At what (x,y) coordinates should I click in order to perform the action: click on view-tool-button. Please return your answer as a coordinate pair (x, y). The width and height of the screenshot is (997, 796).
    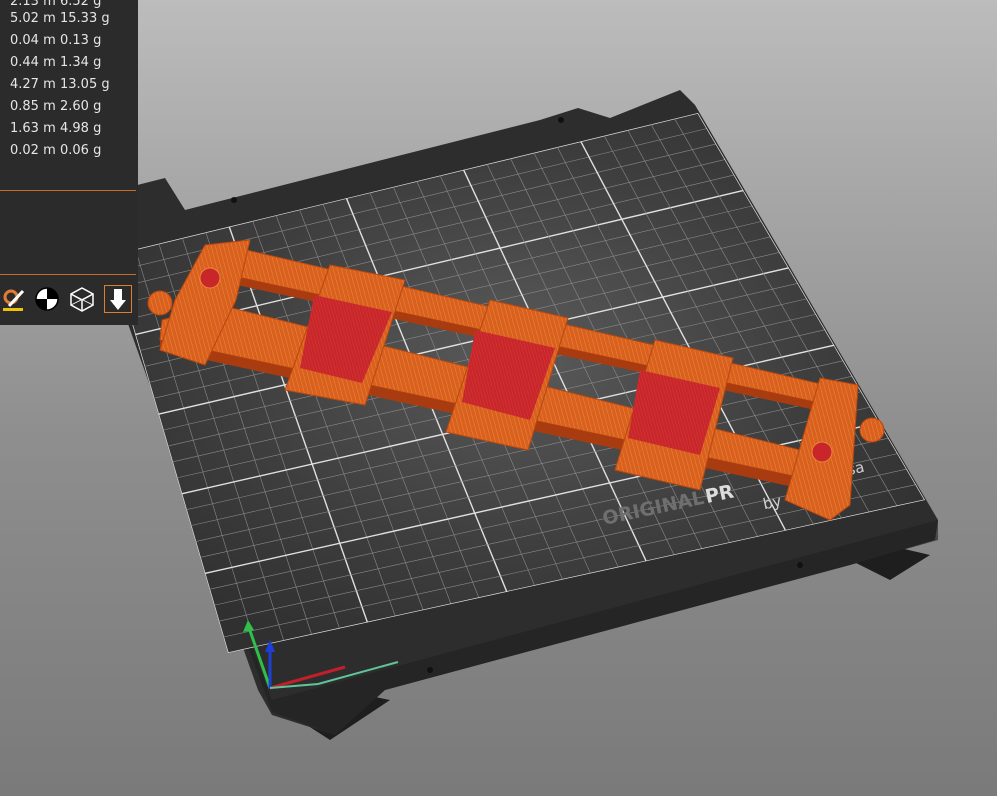
    Looking at the image, I should click on (82, 299).